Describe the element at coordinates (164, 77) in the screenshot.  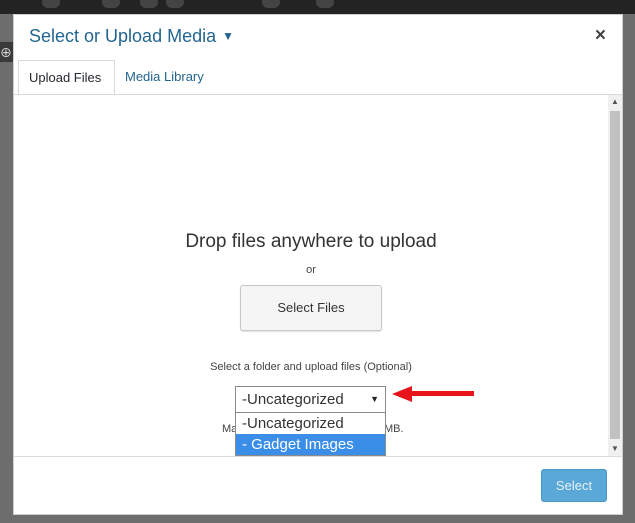
I see `tab-media-library: Media Library` at that location.